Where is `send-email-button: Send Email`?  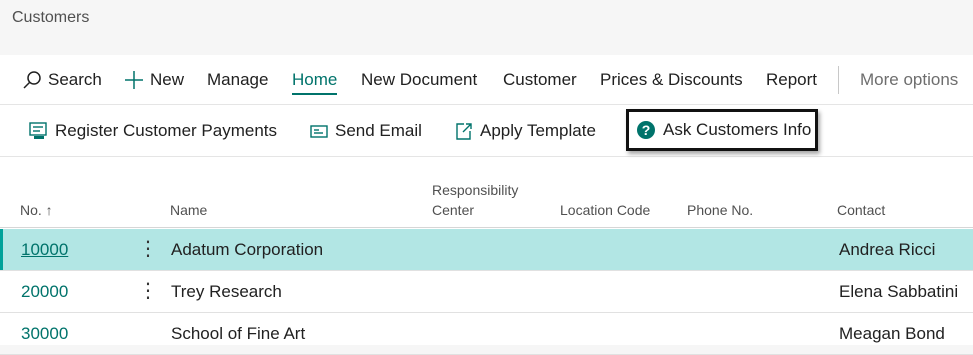 send-email-button: Send Email is located at coordinates (366, 131).